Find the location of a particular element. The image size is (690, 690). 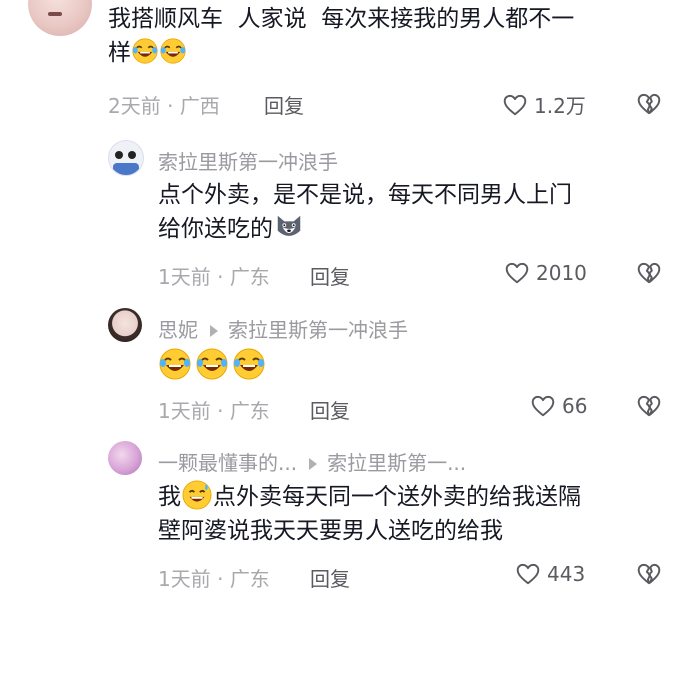

reply-header: 思妮 索拉里斯第一冲浪手 is located at coordinates (283, 328).